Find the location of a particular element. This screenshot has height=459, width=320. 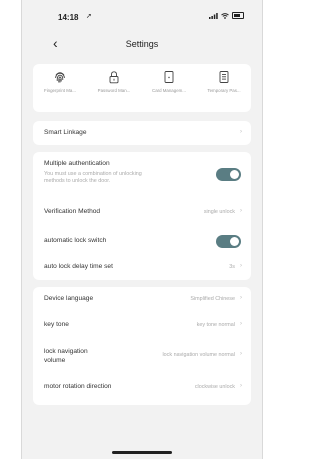

verification-method-value: single unlock is located at coordinates (219, 212).